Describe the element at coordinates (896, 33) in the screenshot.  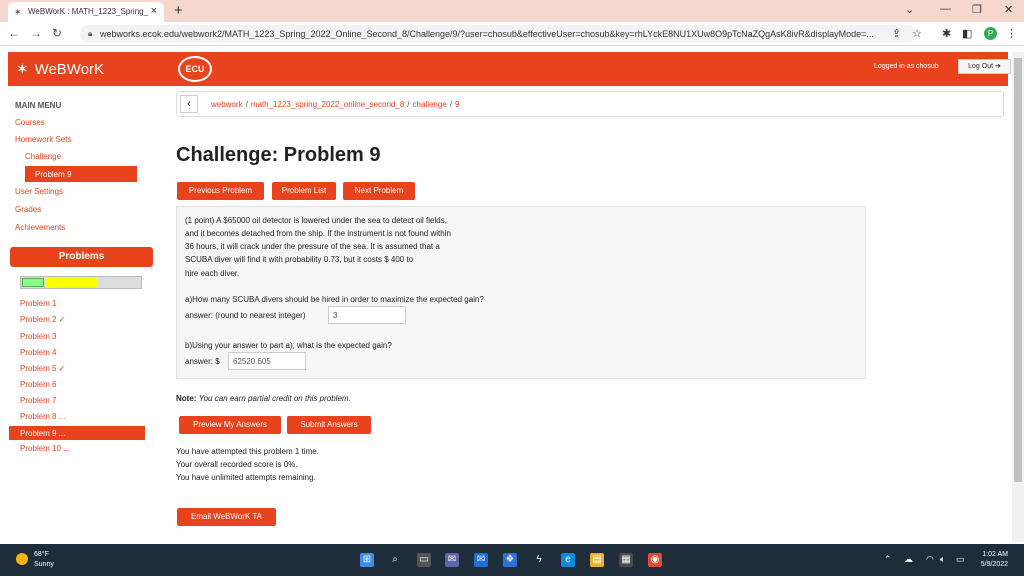
I see `share-icon: ⇪` at that location.